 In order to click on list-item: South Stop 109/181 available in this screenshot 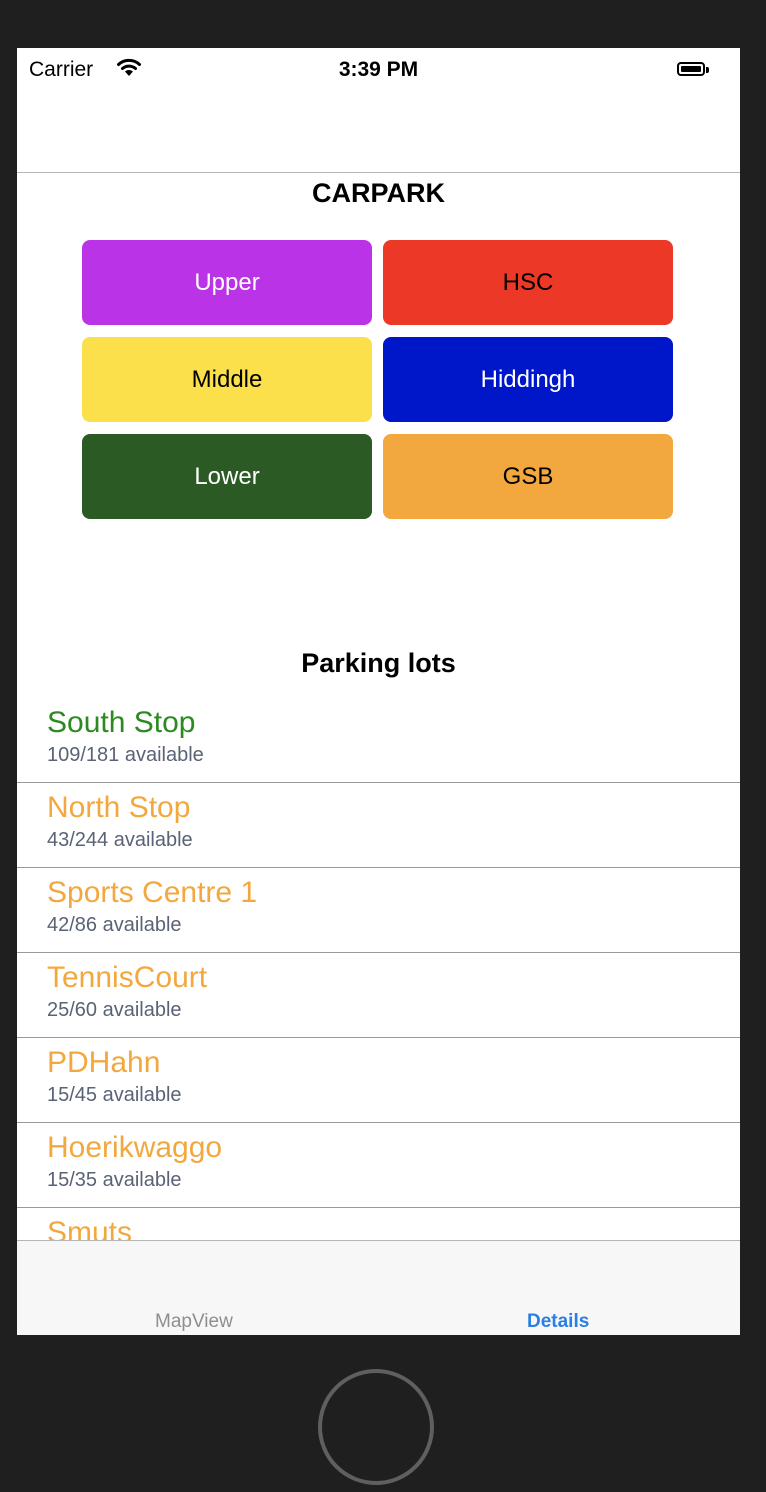, I will do `click(378, 740)`.